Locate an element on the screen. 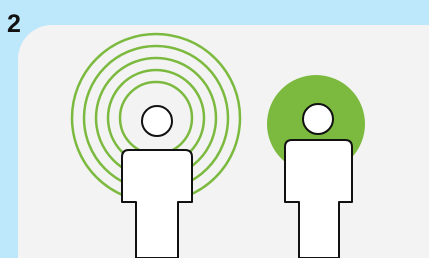 This screenshot has width=429, height=258. person-head-left is located at coordinates (157, 121).